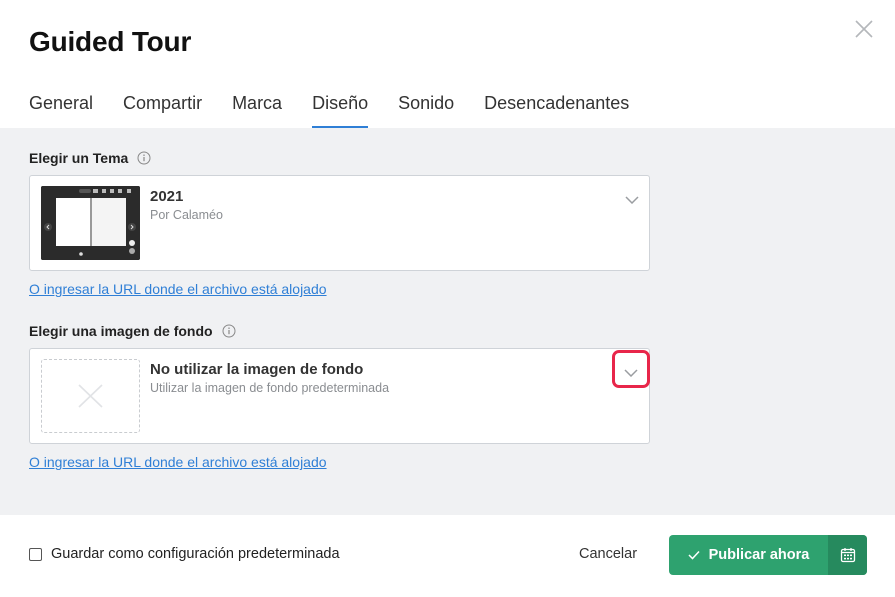 This screenshot has width=895, height=597. I want to click on calendar-icon, so click(847, 555).